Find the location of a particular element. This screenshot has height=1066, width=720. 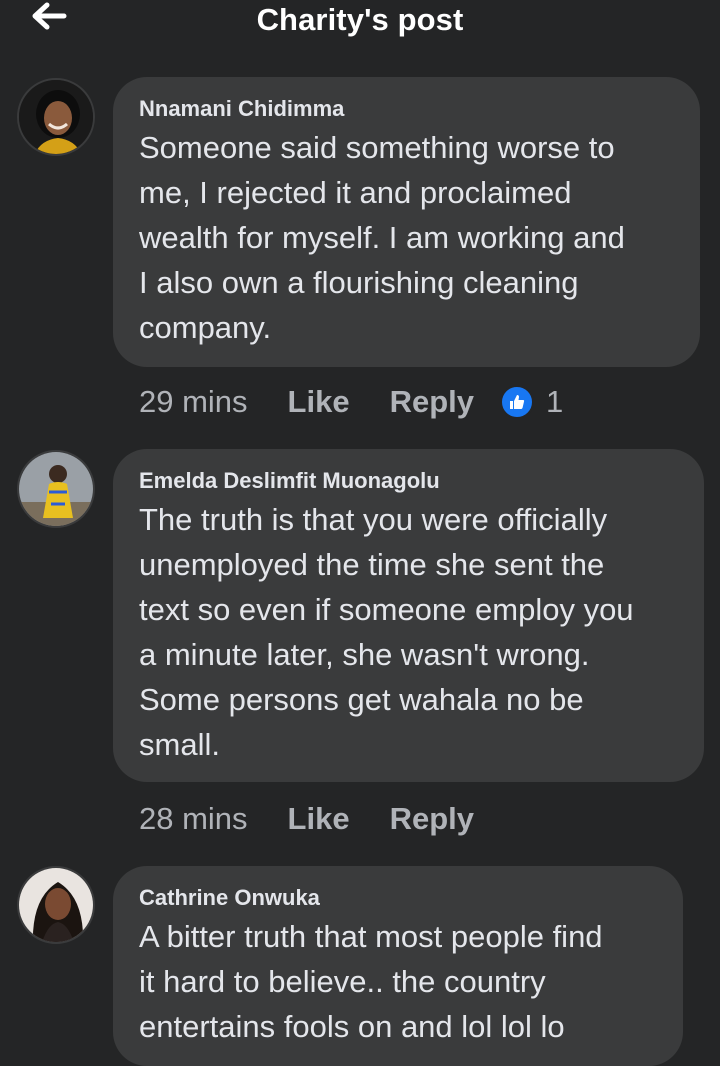

comment-line: text so even if someone employ you is located at coordinates (386, 609).